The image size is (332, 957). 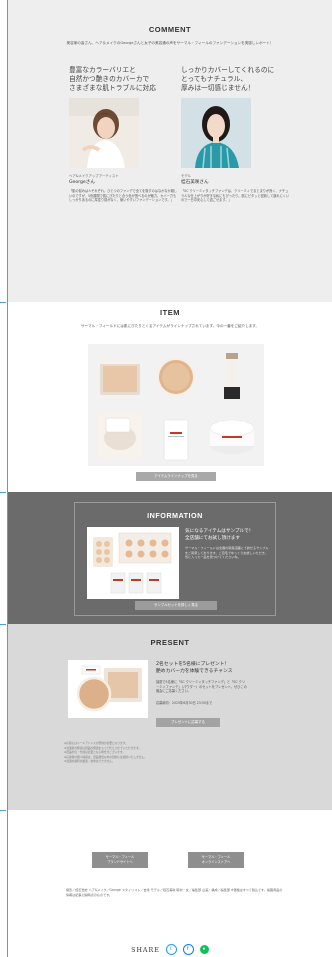 What do you see at coordinates (219, 535) in the screenshot?
I see `information-headline: 気になるアイテムはサンプルで！ 全店舗にてお試し頂けます` at bounding box center [219, 535].